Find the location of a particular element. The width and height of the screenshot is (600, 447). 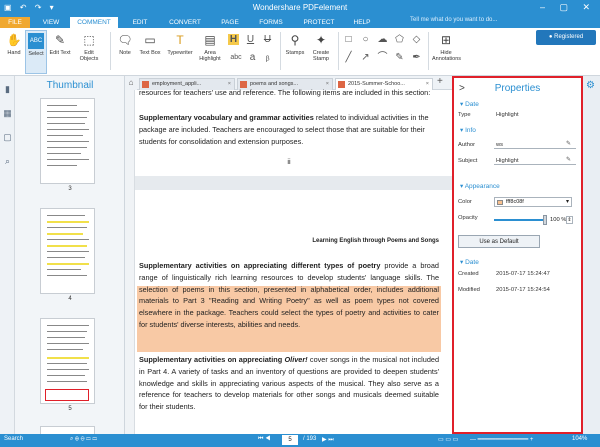

thumbnail-panel: Thumbnail 3 4 5 is located at coordinates (70, 255).